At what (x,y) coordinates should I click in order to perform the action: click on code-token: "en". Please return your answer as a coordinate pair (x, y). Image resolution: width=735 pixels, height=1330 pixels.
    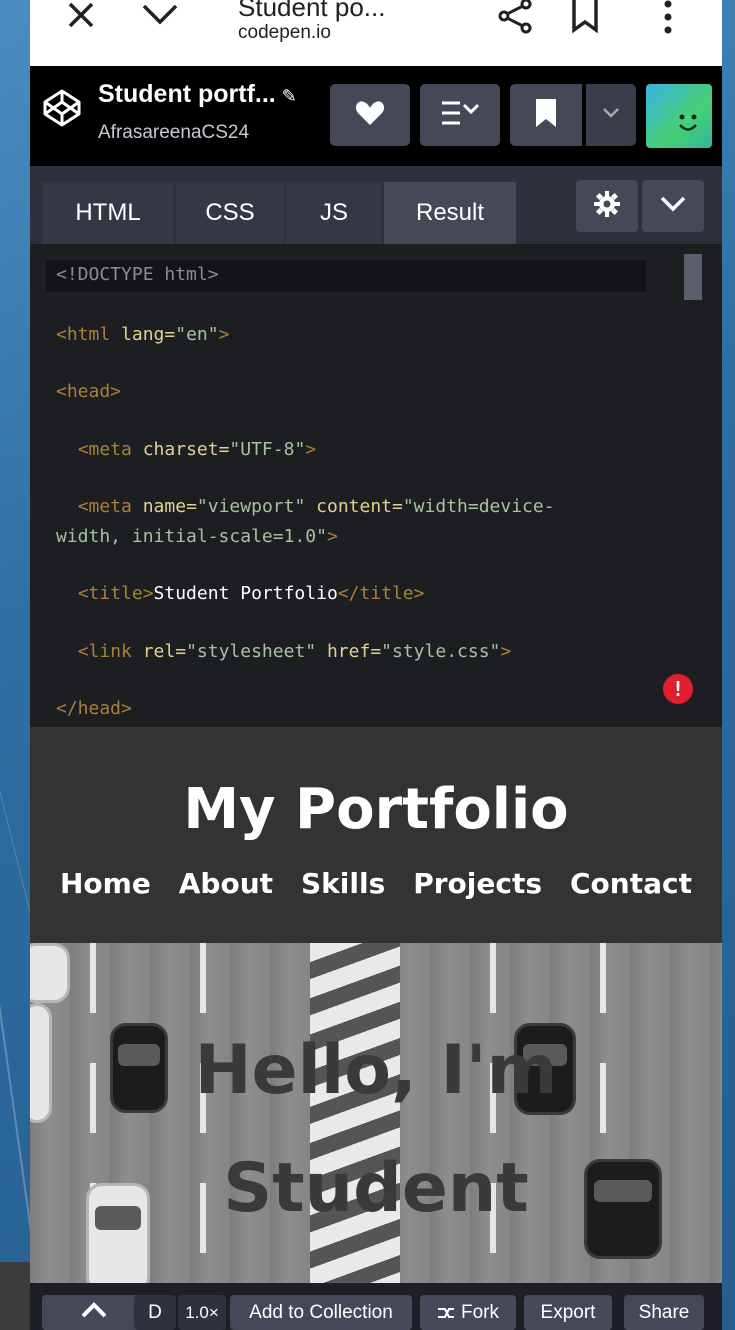
    Looking at the image, I should click on (197, 334).